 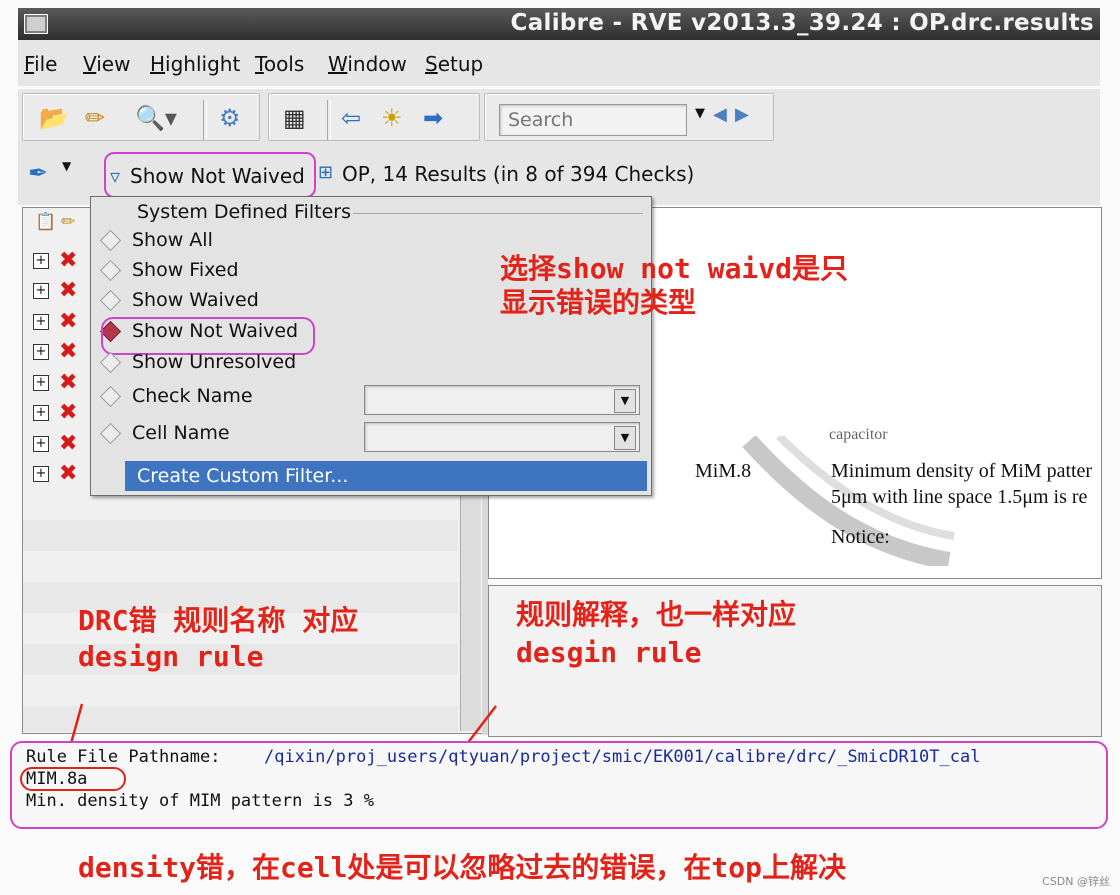 I want to click on rule-file-pathname-label: Rule File Pathname:, so click(x=123, y=757).